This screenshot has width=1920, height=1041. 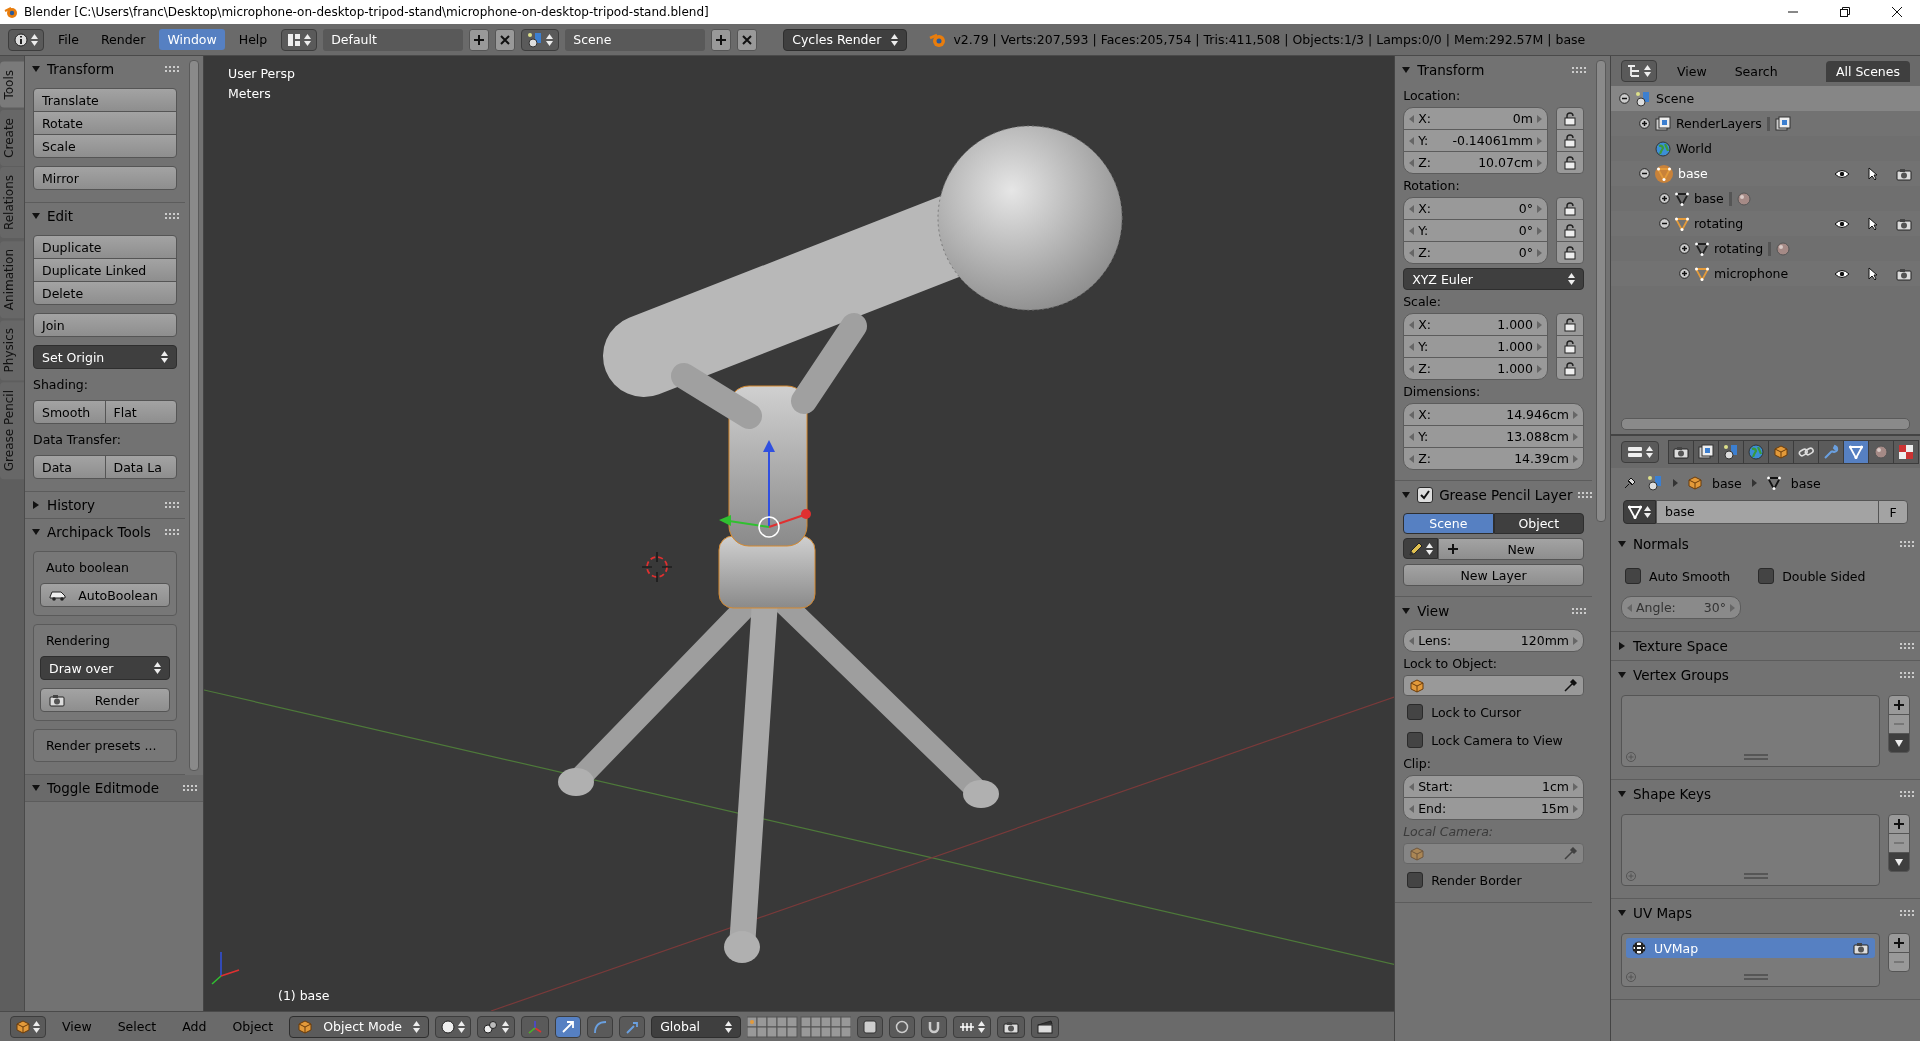 What do you see at coordinates (496, 1026) in the screenshot?
I see `pivot-dropdown` at bounding box center [496, 1026].